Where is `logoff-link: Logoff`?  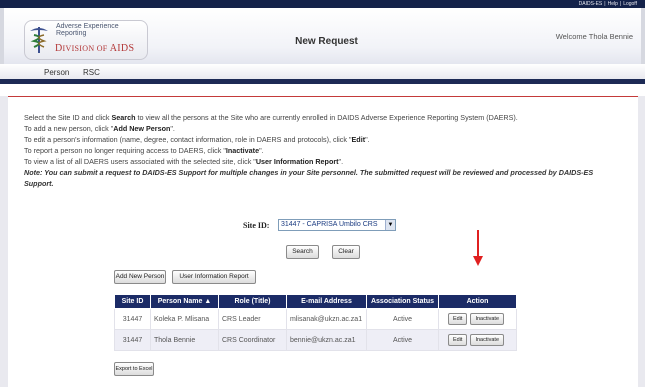 logoff-link: Logoff is located at coordinates (630, 4).